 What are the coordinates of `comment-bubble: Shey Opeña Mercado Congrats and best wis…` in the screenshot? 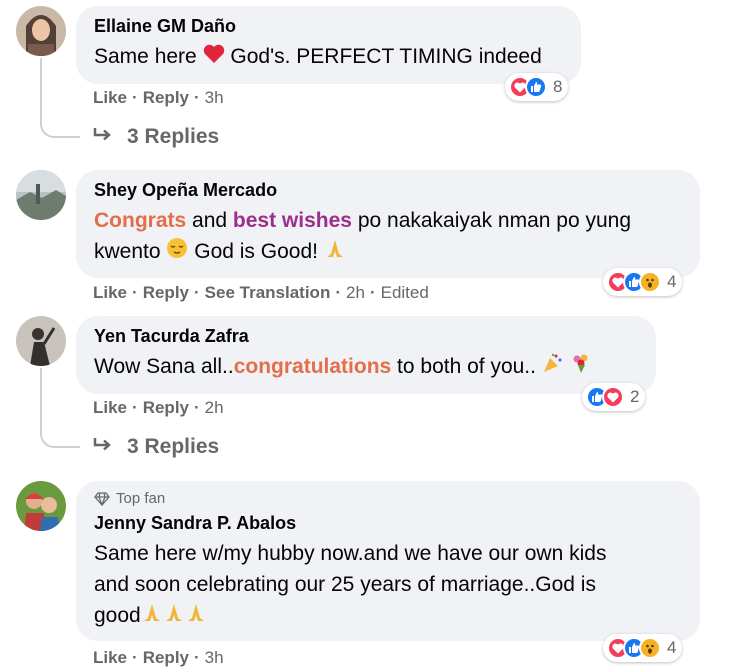 It's located at (388, 224).